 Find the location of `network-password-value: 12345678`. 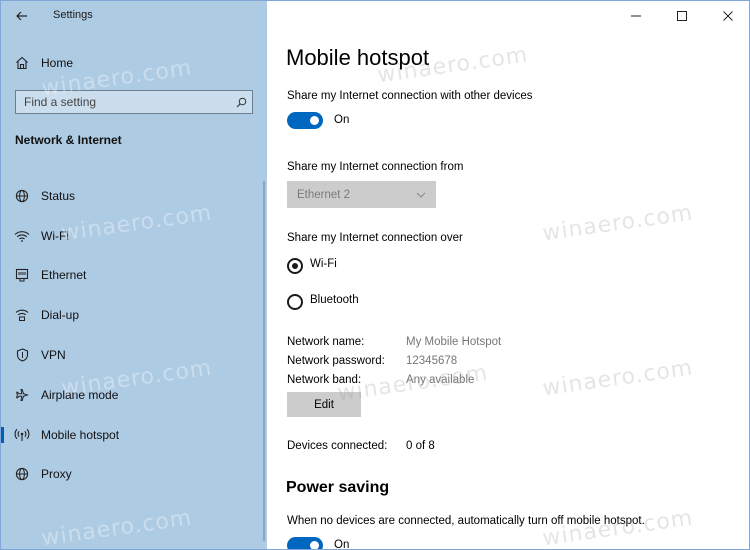

network-password-value: 12345678 is located at coordinates (432, 361).